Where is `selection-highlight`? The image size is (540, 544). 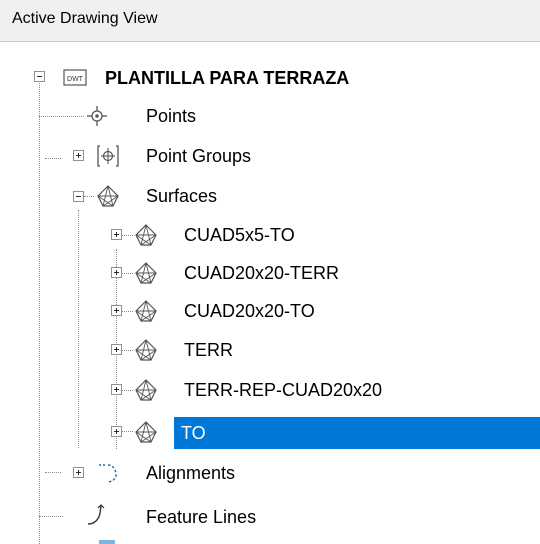
selection-highlight is located at coordinates (357, 433).